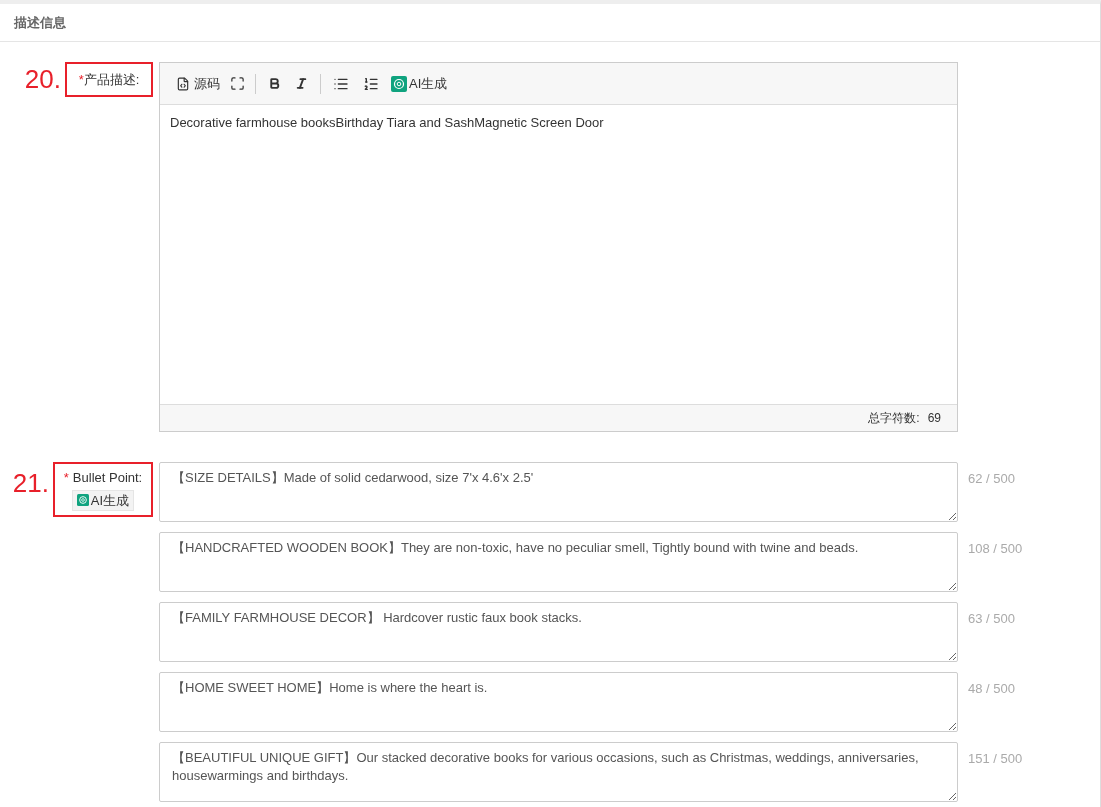 This screenshot has width=1101, height=807. Describe the element at coordinates (30, 483) in the screenshot. I see `annotation-number: 21.` at that location.